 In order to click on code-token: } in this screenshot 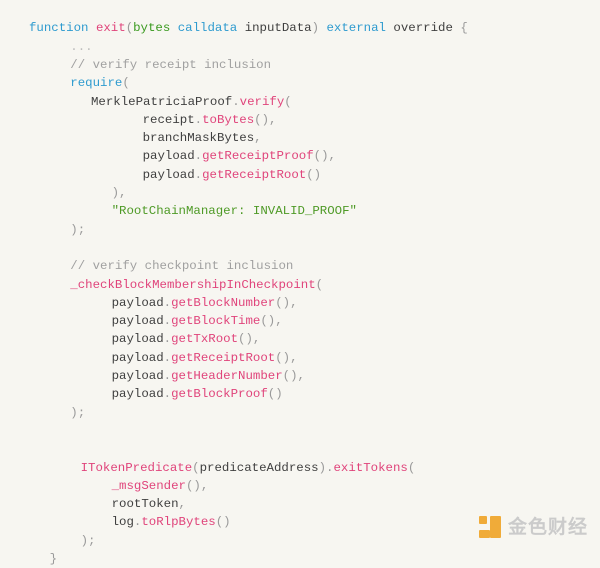, I will do `click(53, 559)`.